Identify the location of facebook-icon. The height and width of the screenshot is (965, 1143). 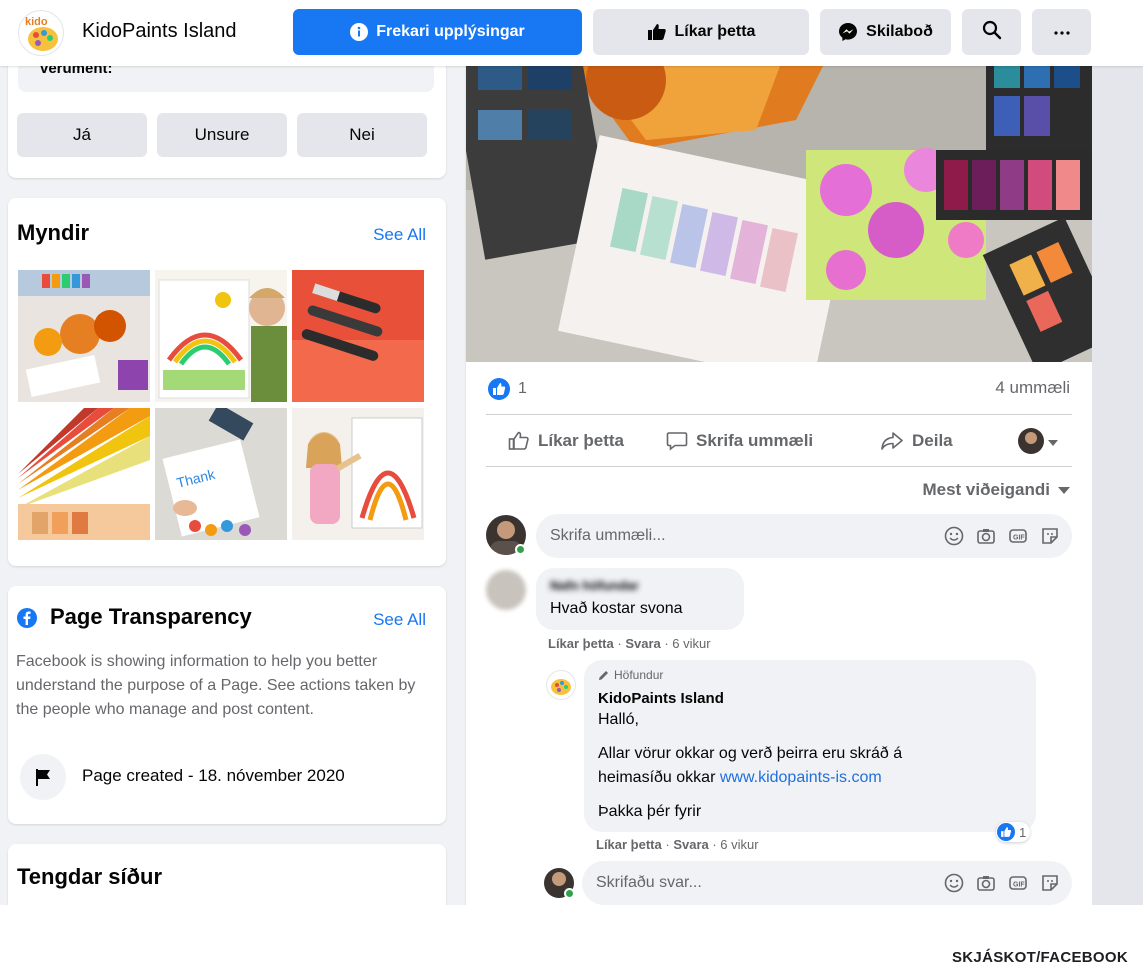
(27, 620).